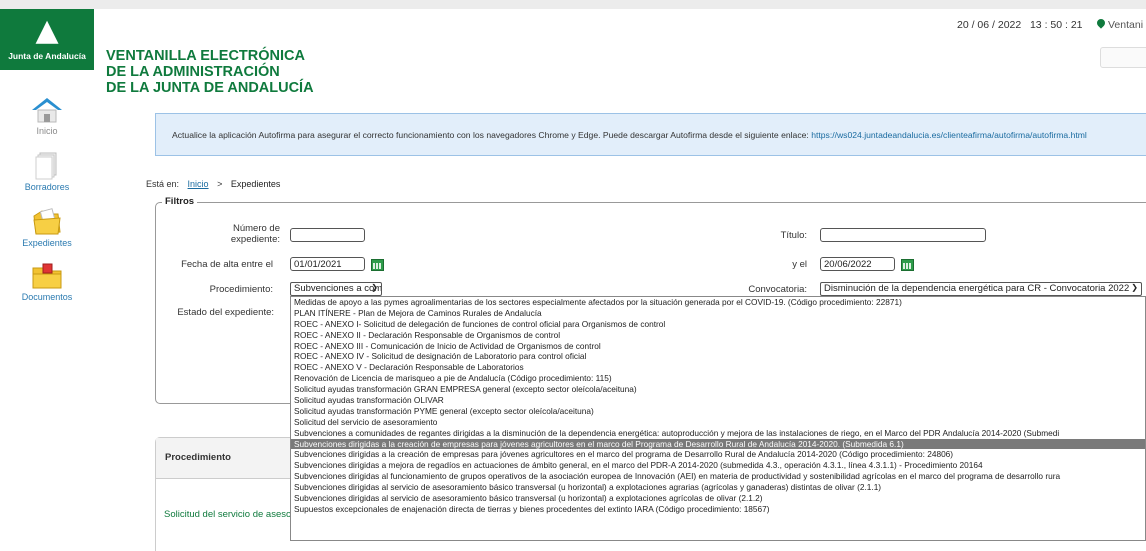  I want to click on convocatoria-label: Convocatoria:, so click(777, 289).